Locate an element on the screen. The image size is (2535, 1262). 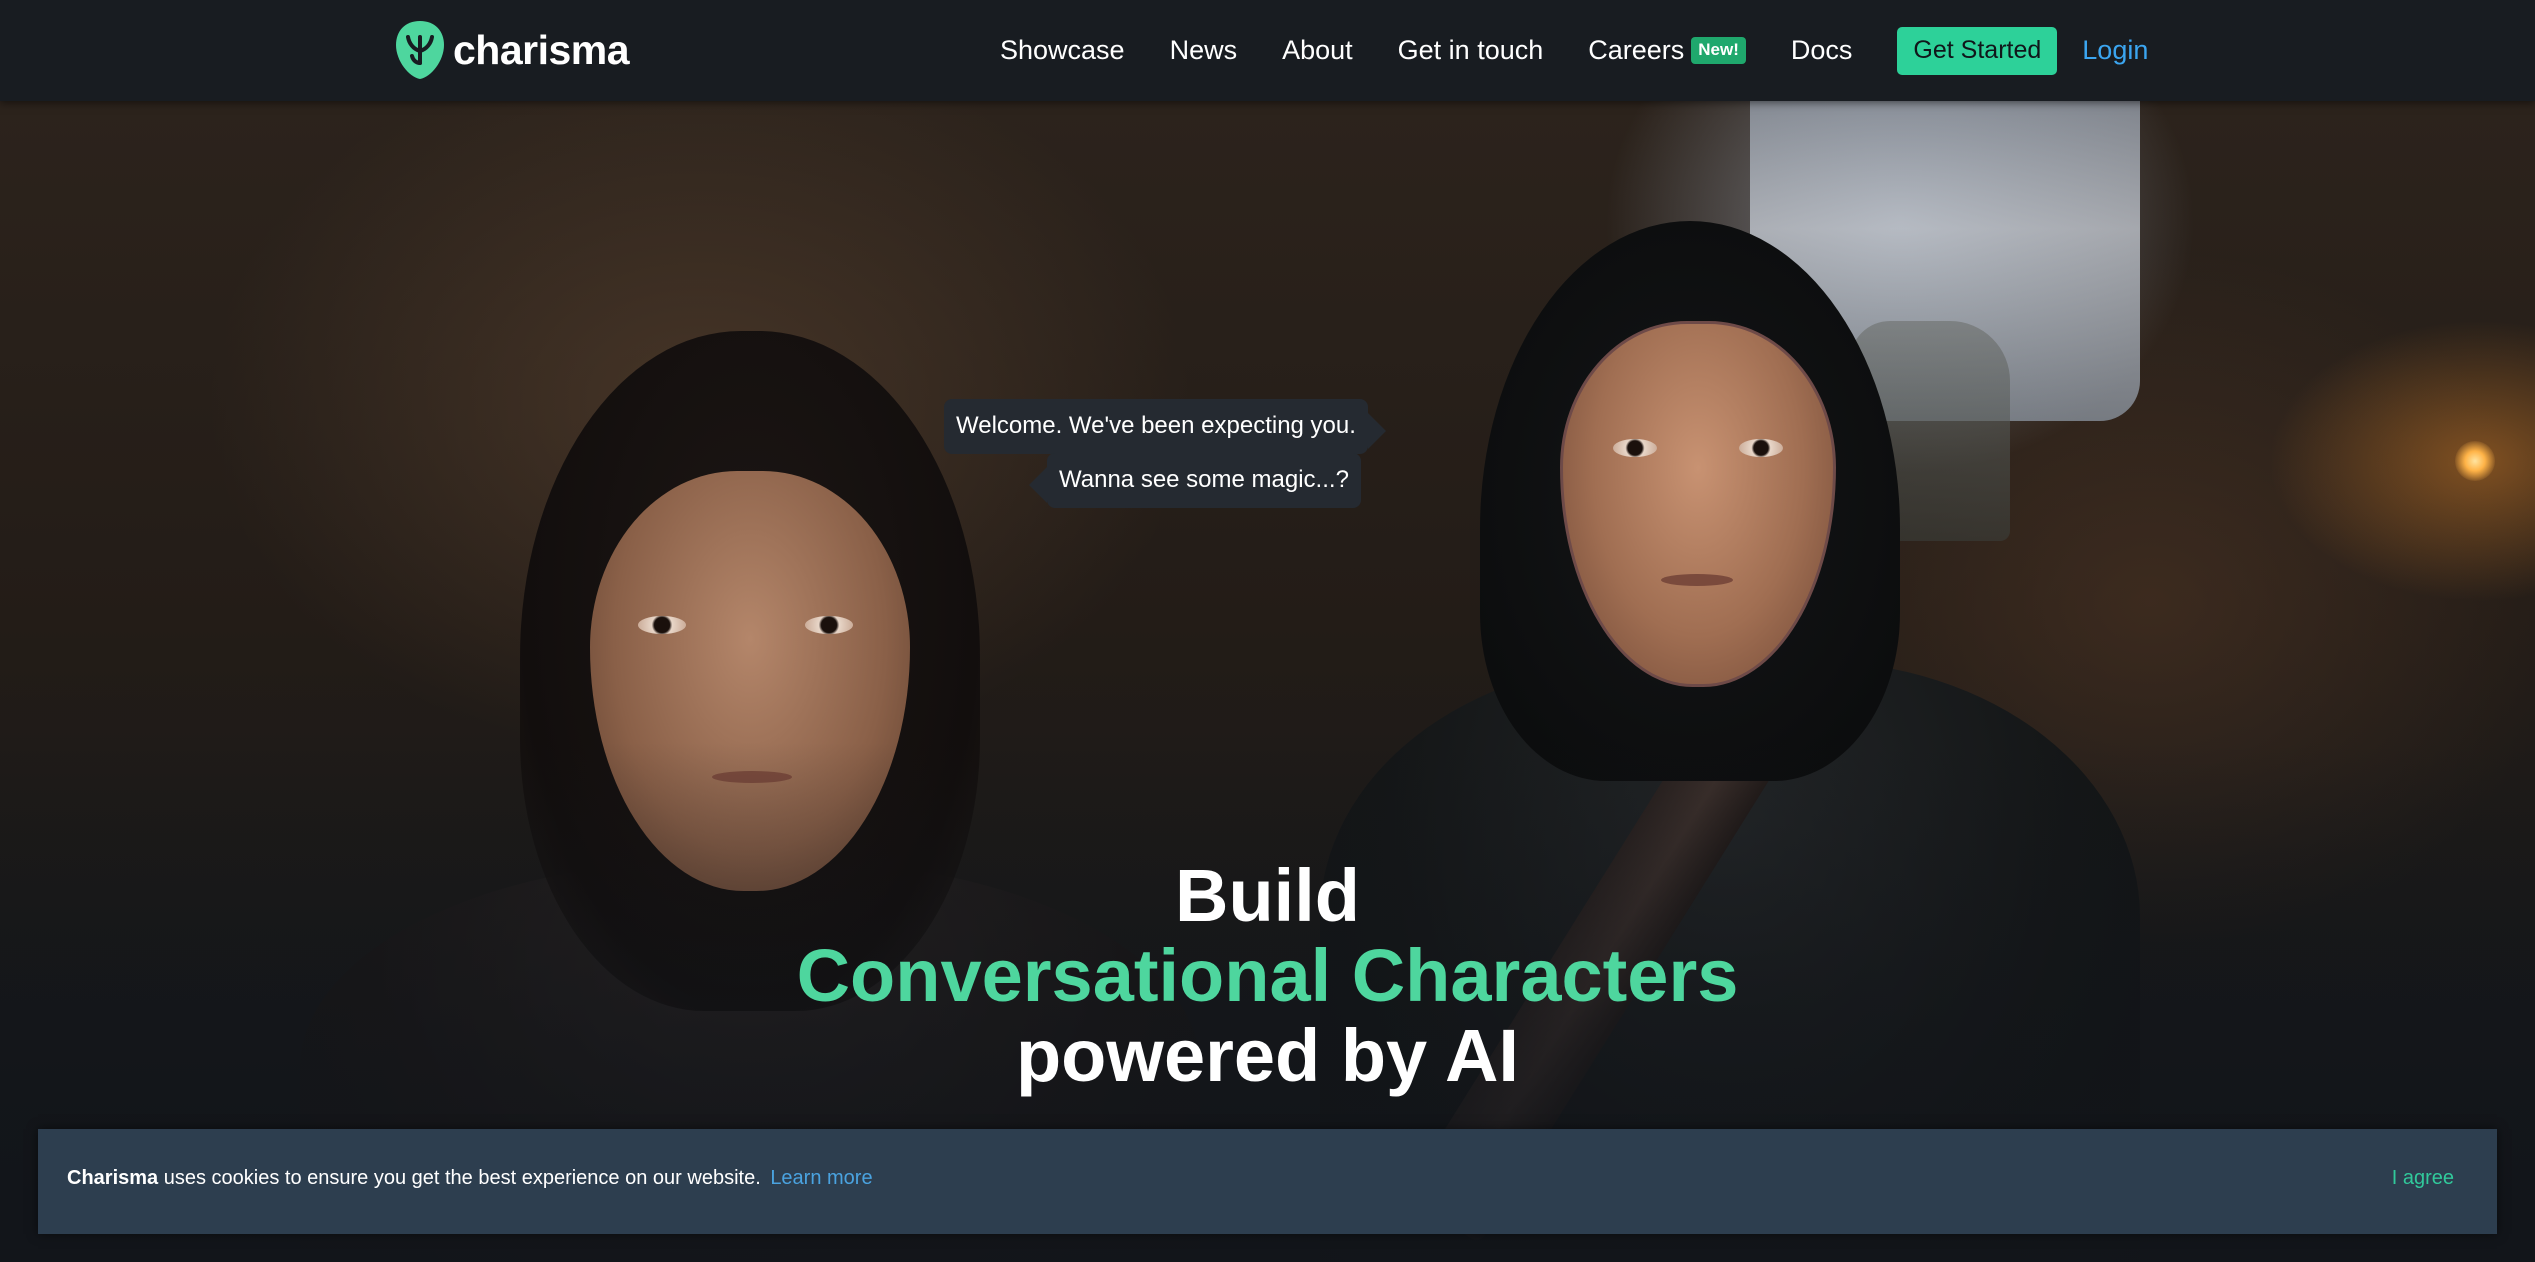
nav-showcase: Showcase is located at coordinates (1062, 50).